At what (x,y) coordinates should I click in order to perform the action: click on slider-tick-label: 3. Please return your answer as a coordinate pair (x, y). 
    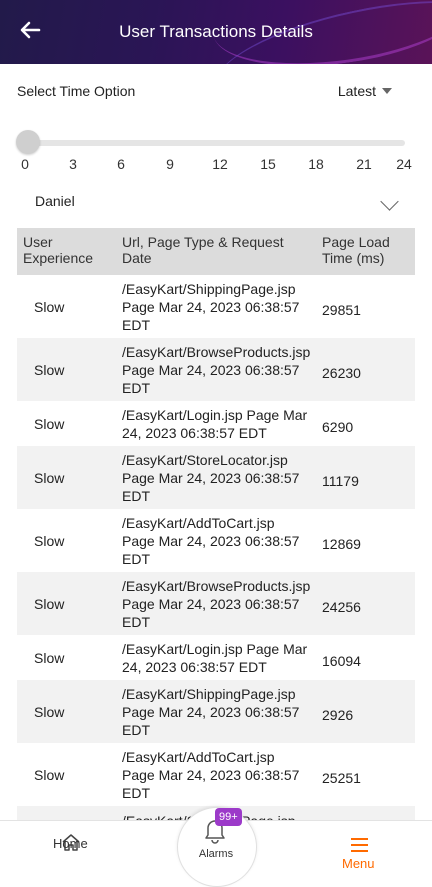
    Looking at the image, I should click on (73, 164).